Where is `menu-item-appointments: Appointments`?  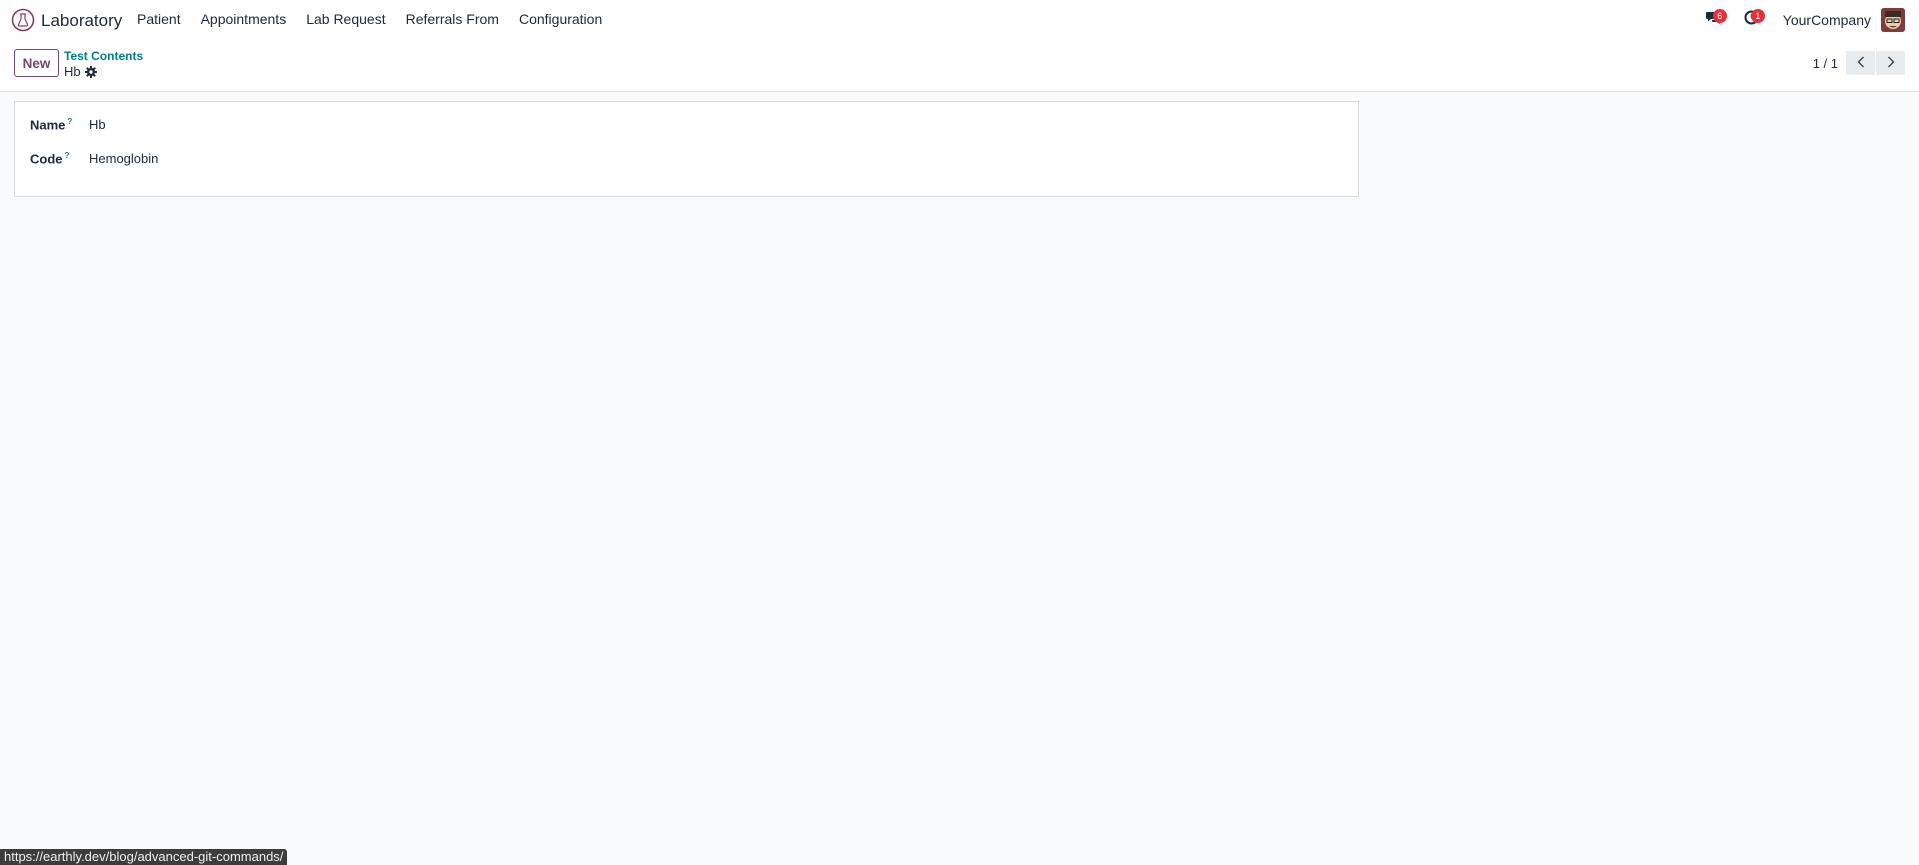 menu-item-appointments: Appointments is located at coordinates (244, 19).